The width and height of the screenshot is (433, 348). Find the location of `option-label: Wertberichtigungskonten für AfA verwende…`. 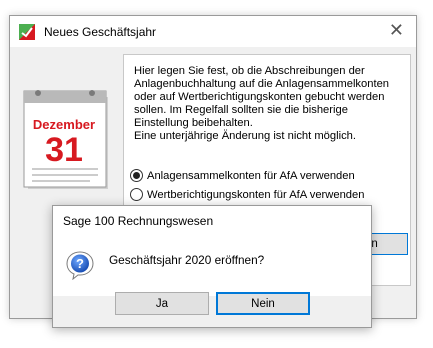

option-label: Wertberichtigungskonten für AfA verwende… is located at coordinates (256, 194).